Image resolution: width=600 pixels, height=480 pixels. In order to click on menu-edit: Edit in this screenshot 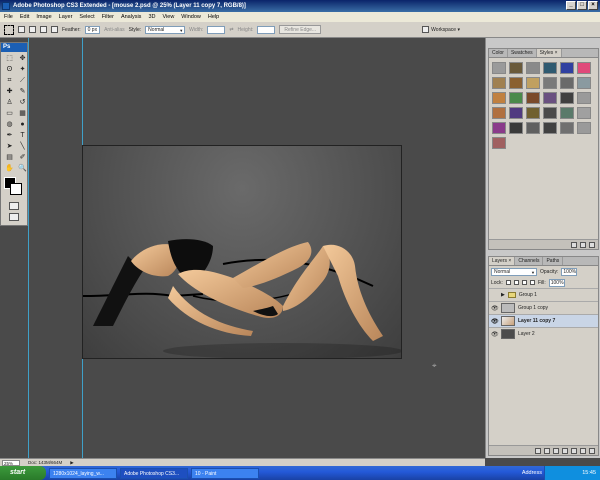, I will do `click(24, 17)`.